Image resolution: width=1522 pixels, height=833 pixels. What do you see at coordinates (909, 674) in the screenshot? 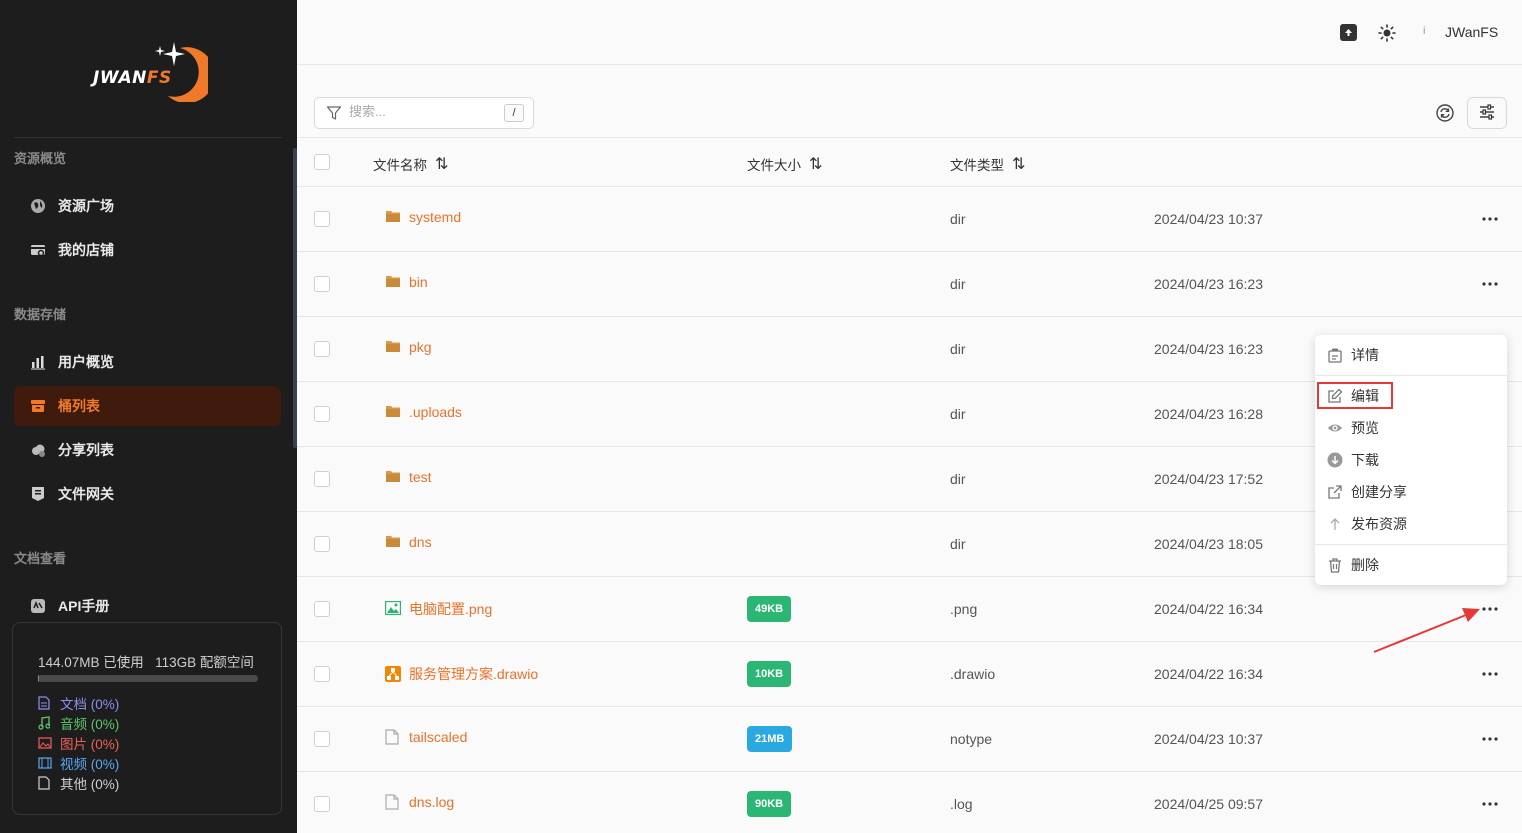
I see `table-row: 服务管理方案.drawio 10KB .drawio 2024/04/22 16:34` at bounding box center [909, 674].